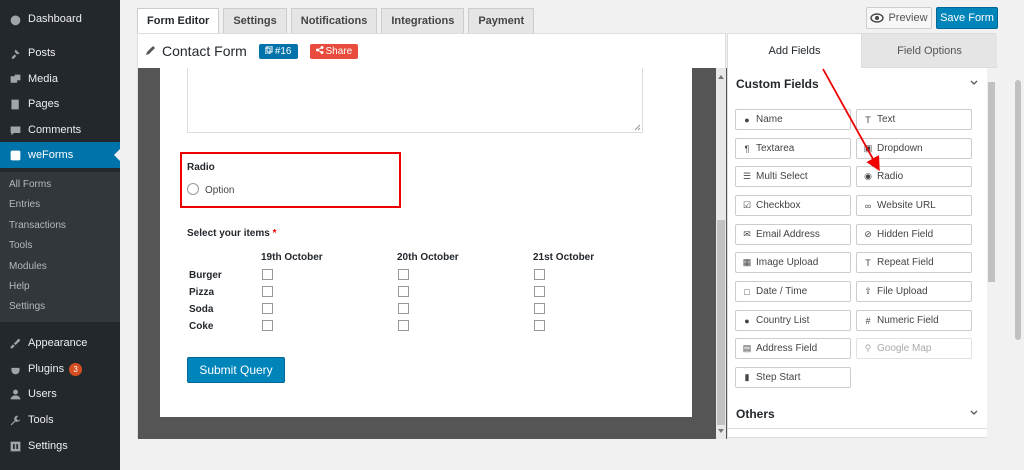 Image resolution: width=1024 pixels, height=470 pixels. What do you see at coordinates (60, 343) in the screenshot?
I see `sidebar-item-appearance: Appearance` at bounding box center [60, 343].